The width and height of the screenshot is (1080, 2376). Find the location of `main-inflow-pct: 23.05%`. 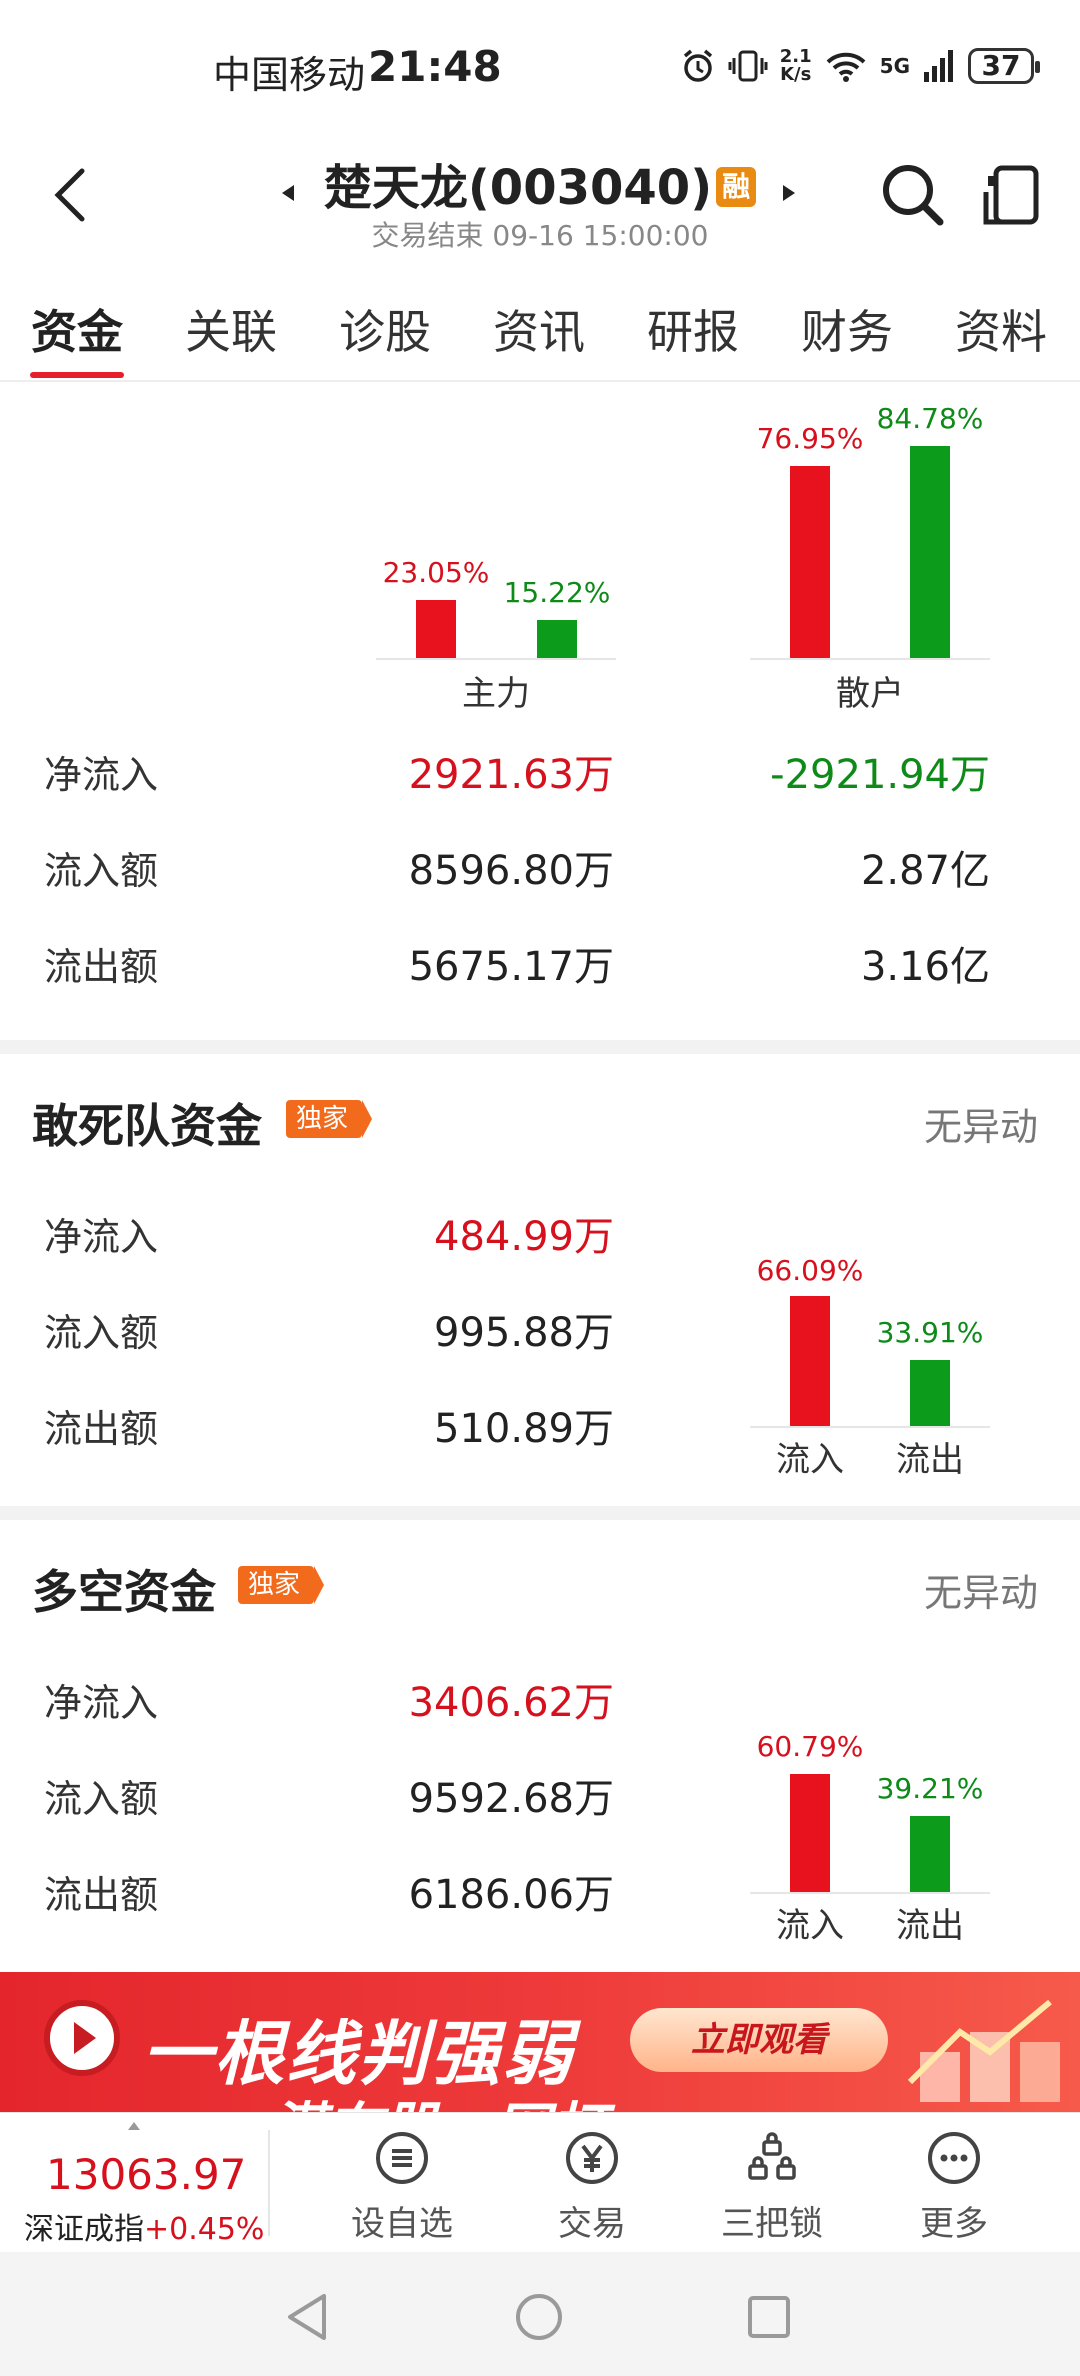

main-inflow-pct: 23.05% is located at coordinates (436, 572).